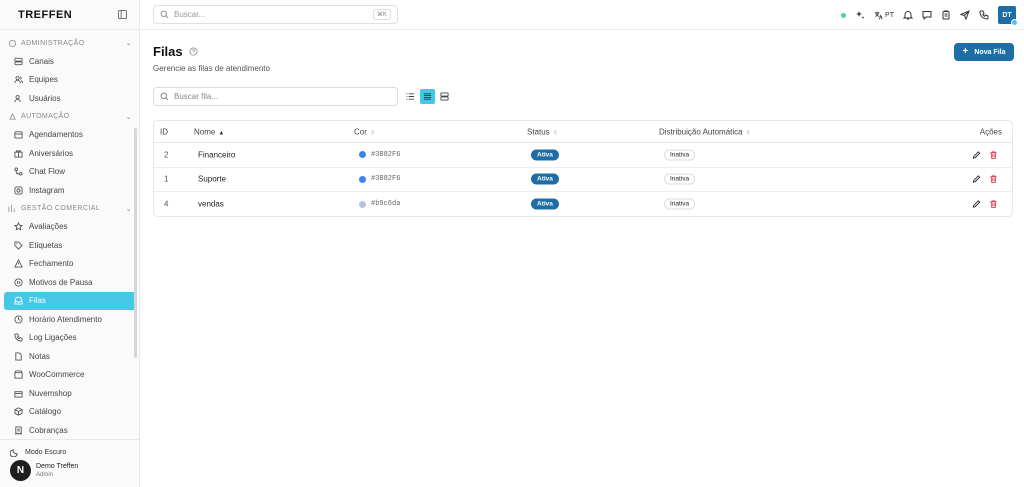  What do you see at coordinates (984, 52) in the screenshot?
I see `new-queue-button: + Nova Fila` at bounding box center [984, 52].